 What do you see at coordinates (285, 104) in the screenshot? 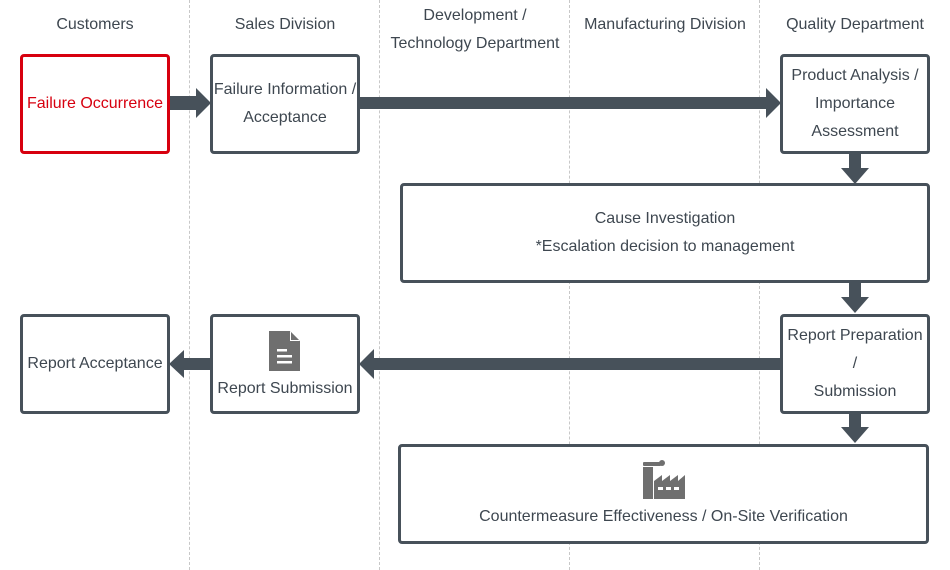
I see `step-failure-information: Failure Information / Acceptance` at bounding box center [285, 104].